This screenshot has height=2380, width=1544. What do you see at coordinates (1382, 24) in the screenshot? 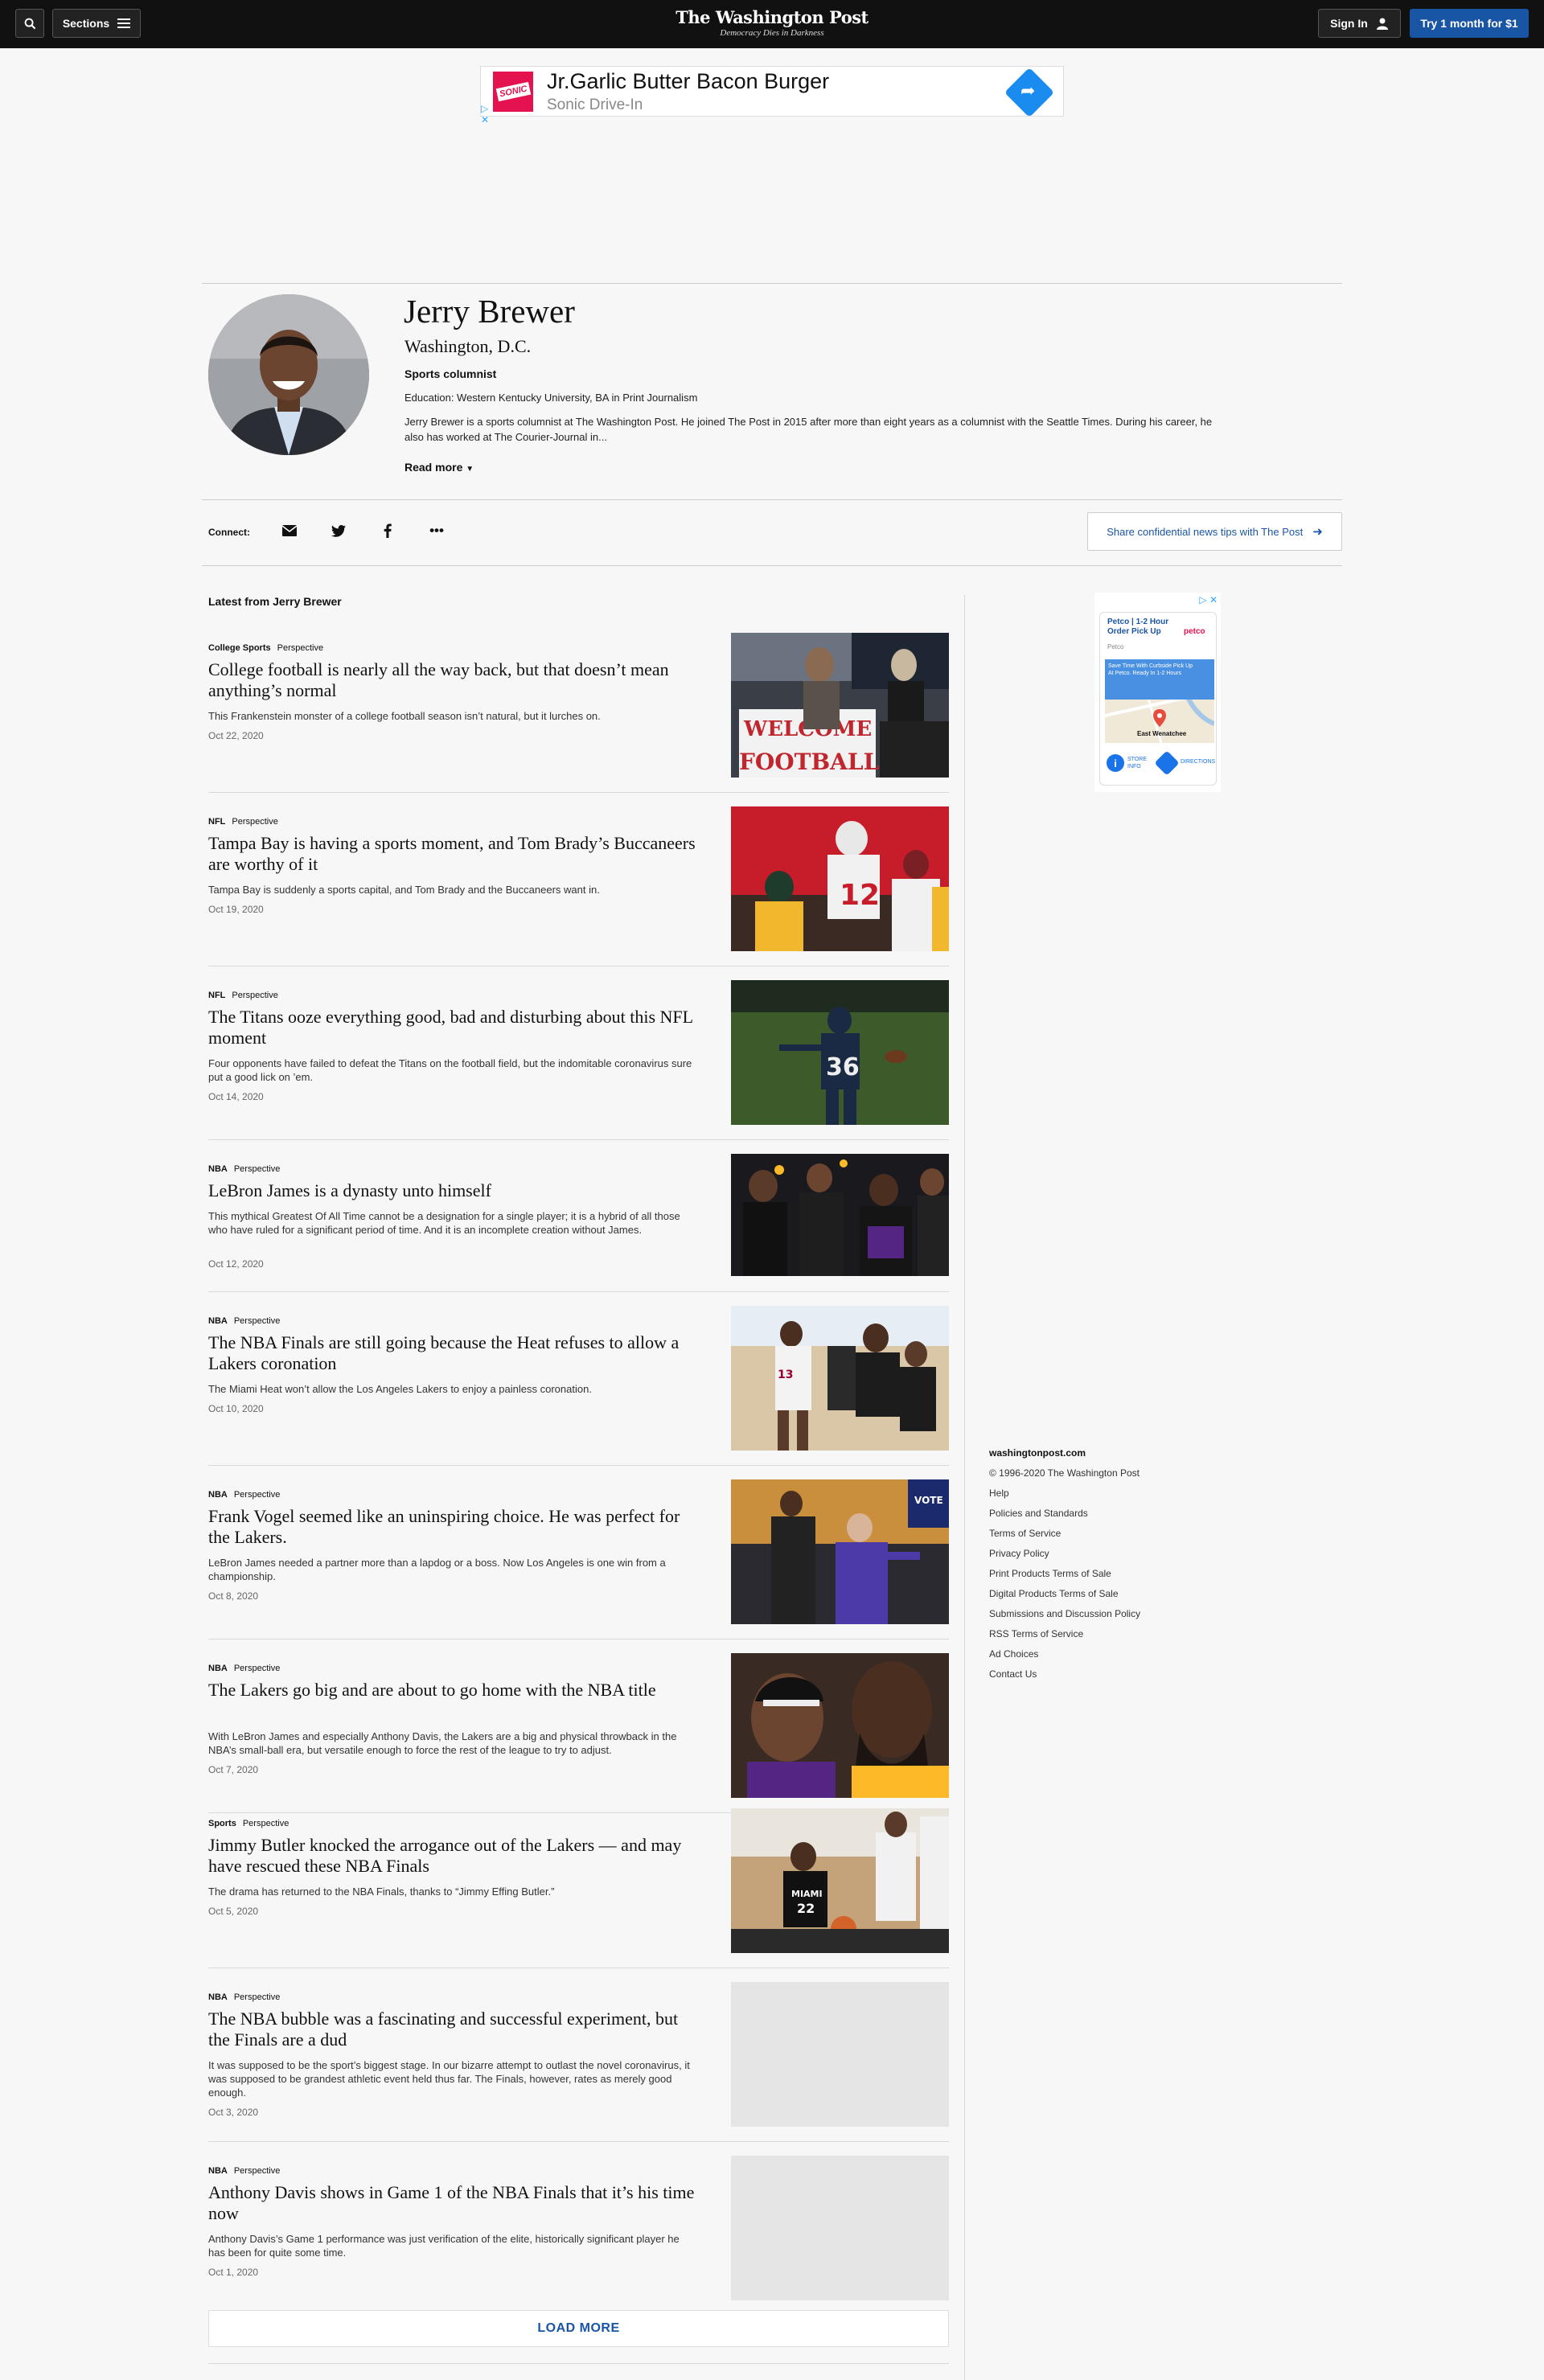
I see `user-icon` at bounding box center [1382, 24].